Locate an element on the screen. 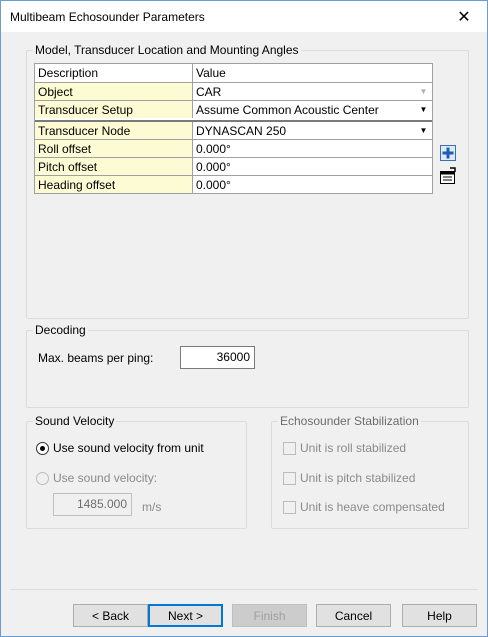  grid-row-label: Heading offset is located at coordinates (114, 184).